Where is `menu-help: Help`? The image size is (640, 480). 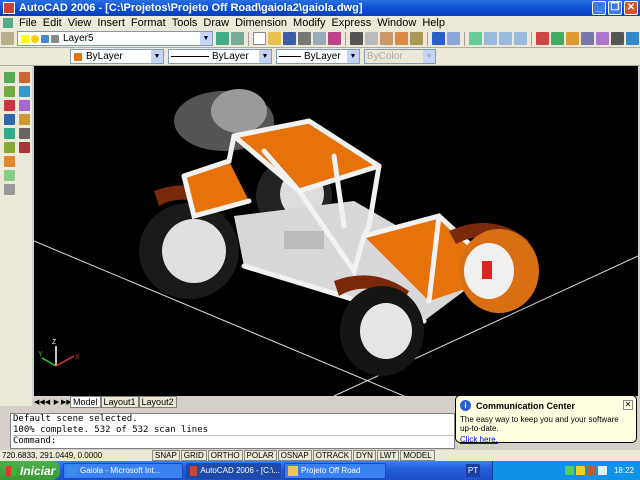
menu-help: Help is located at coordinates (433, 23).